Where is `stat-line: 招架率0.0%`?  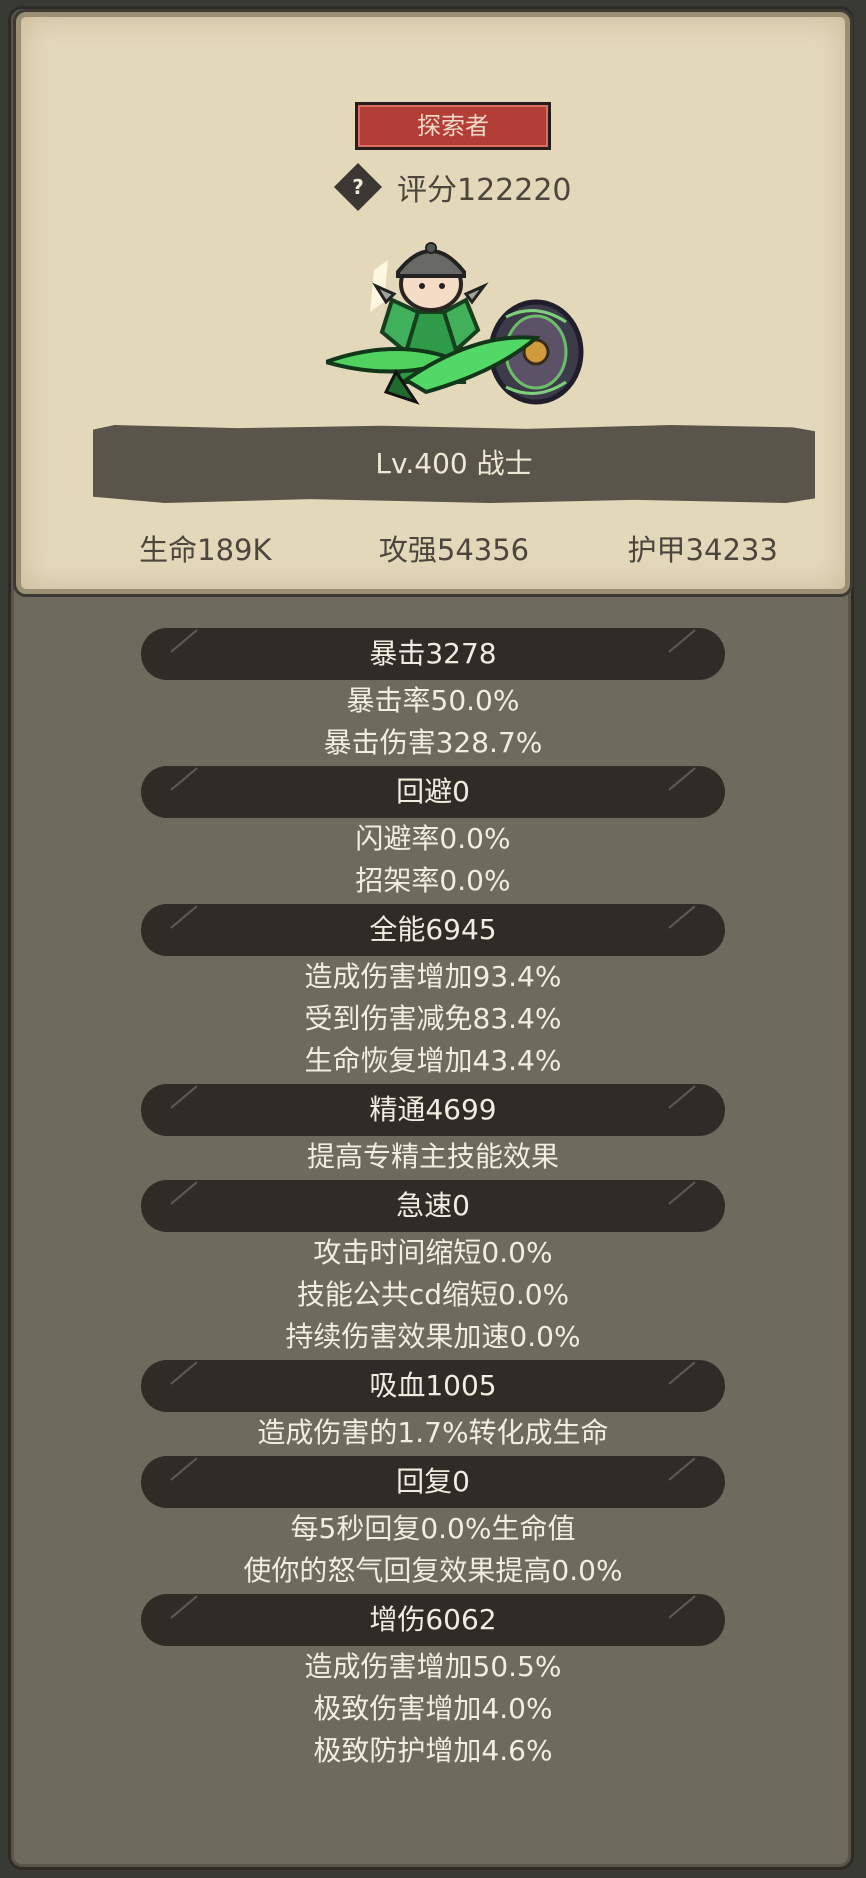
stat-line: 招架率0.0% is located at coordinates (433, 880).